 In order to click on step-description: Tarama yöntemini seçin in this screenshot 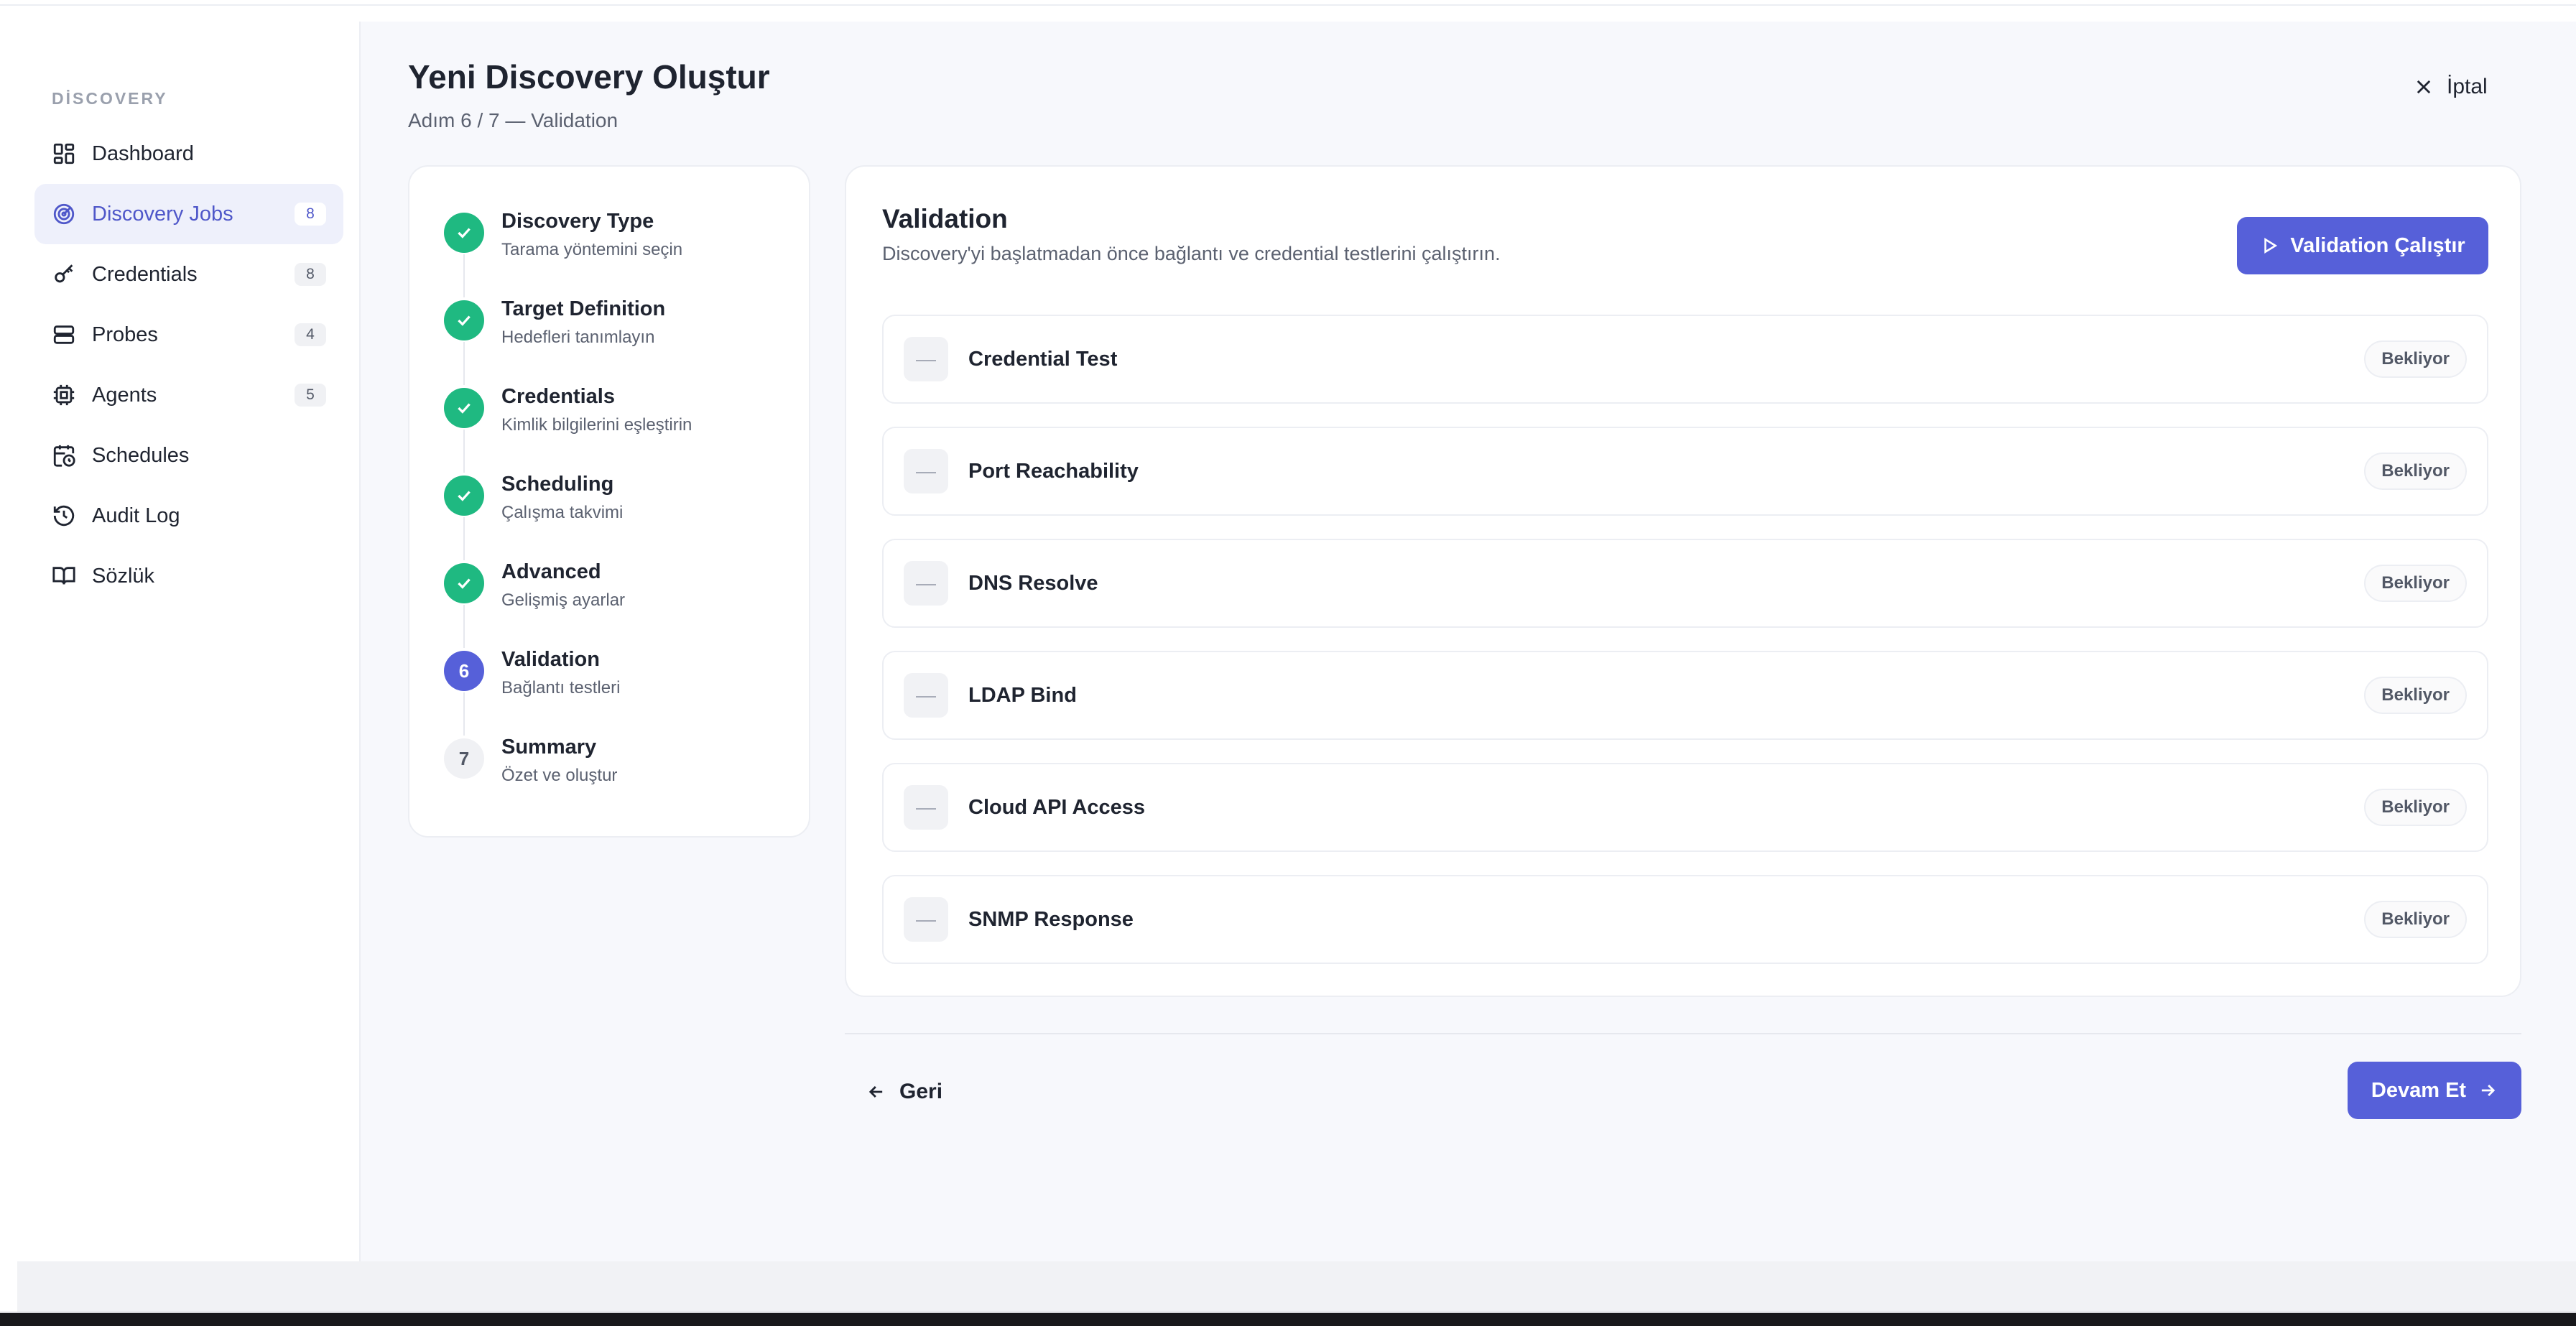, I will do `click(592, 249)`.